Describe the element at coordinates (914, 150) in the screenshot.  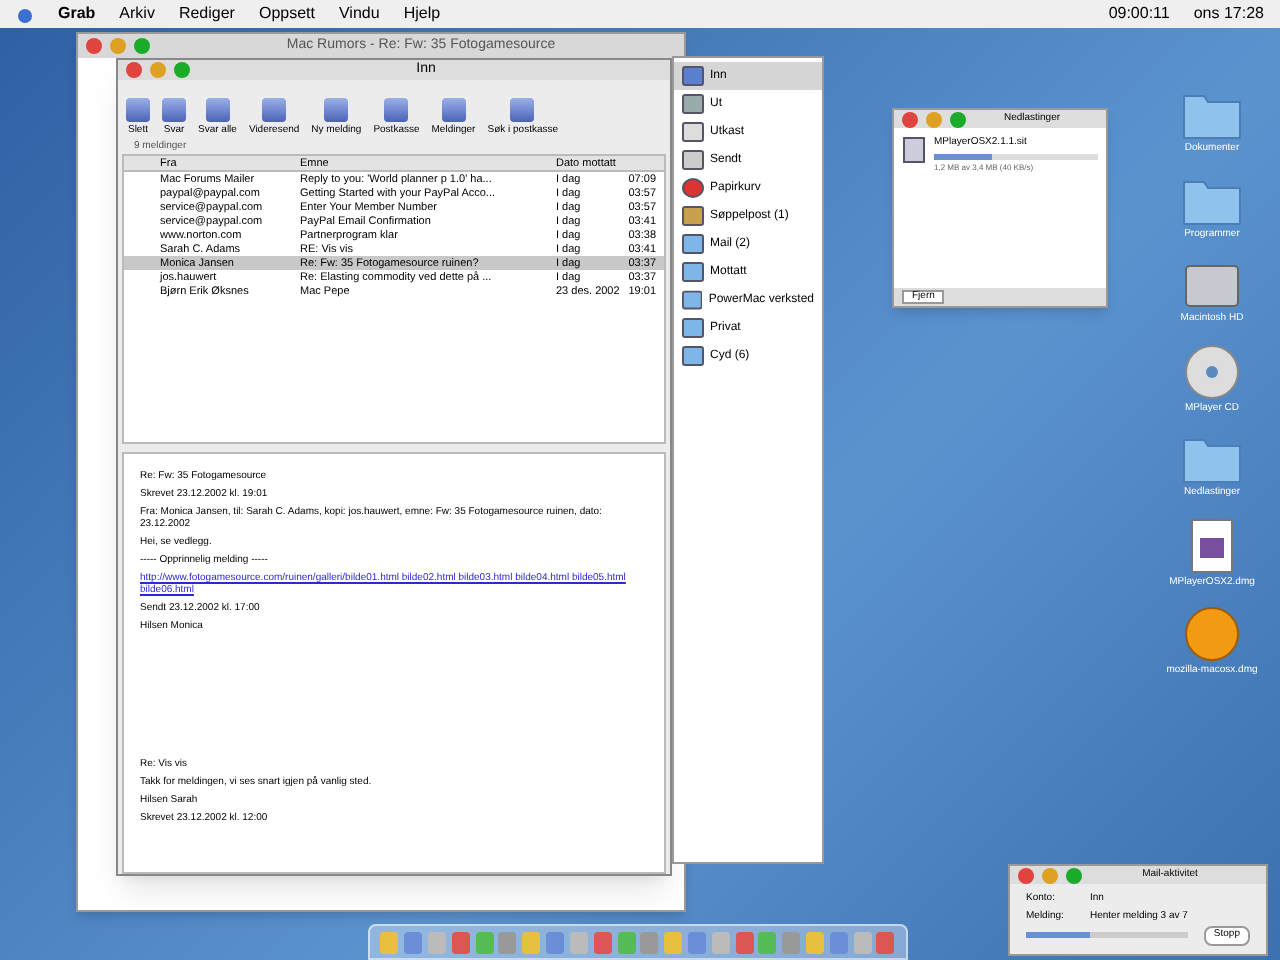
I see `file-icon` at that location.